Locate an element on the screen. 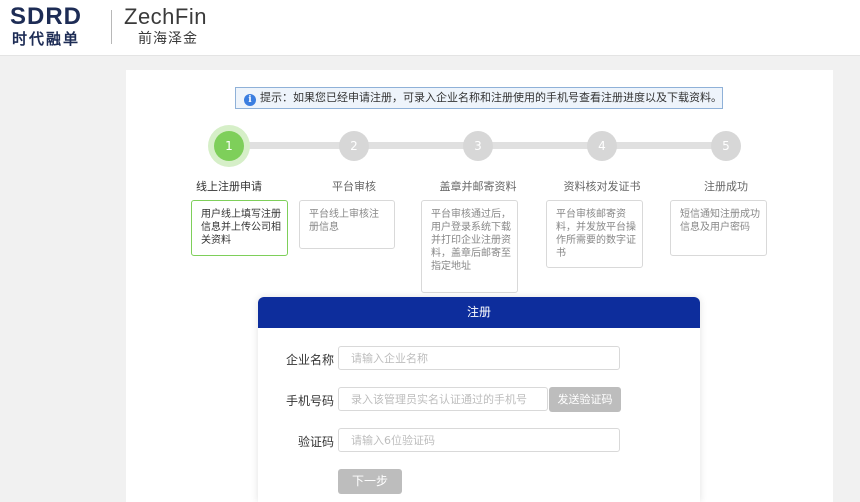 The image size is (860, 502). sdrd-logo-text: SDRD is located at coordinates (46, 16).